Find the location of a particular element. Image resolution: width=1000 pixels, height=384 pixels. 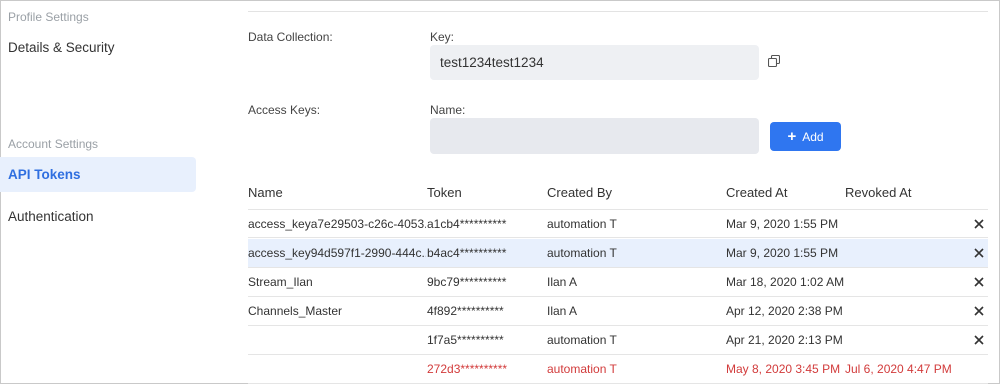

add-button: + Add is located at coordinates (805, 136).